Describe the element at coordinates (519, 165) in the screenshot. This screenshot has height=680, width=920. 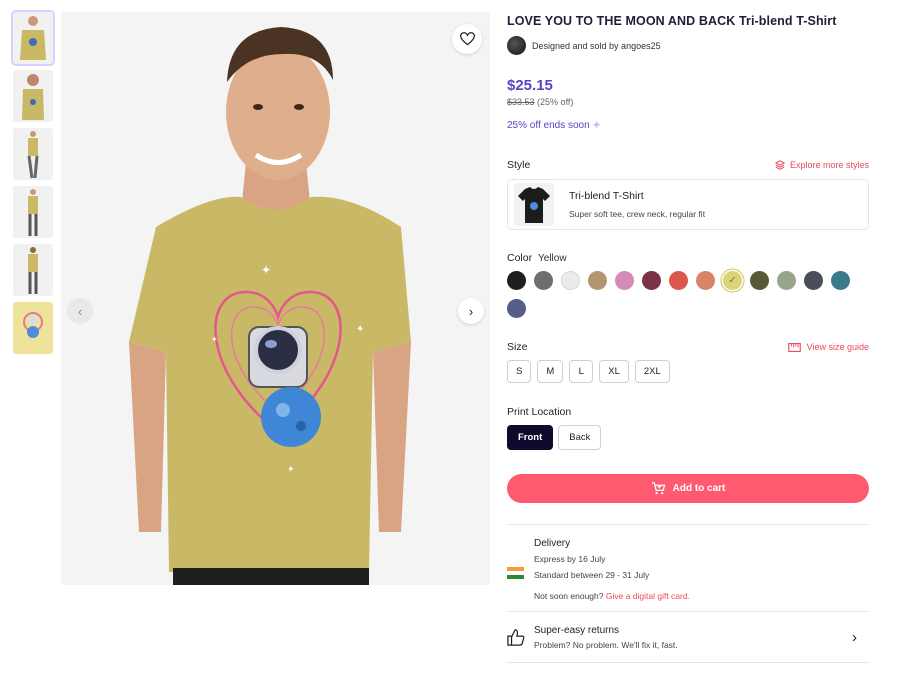
I see `style-label: Style` at that location.